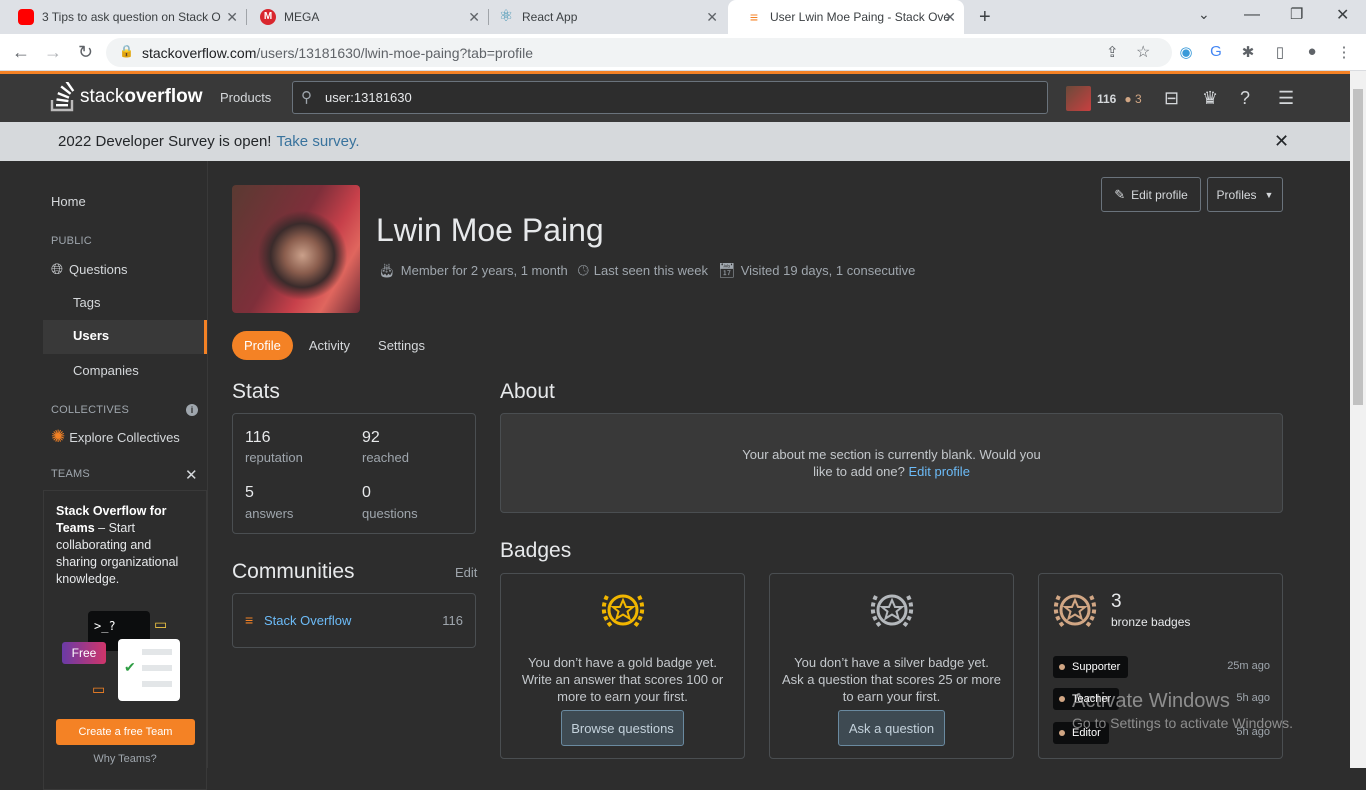 Image resolution: width=1366 pixels, height=790 pixels. What do you see at coordinates (21, 52) in the screenshot?
I see `back-arrow-icon: ←` at bounding box center [21, 52].